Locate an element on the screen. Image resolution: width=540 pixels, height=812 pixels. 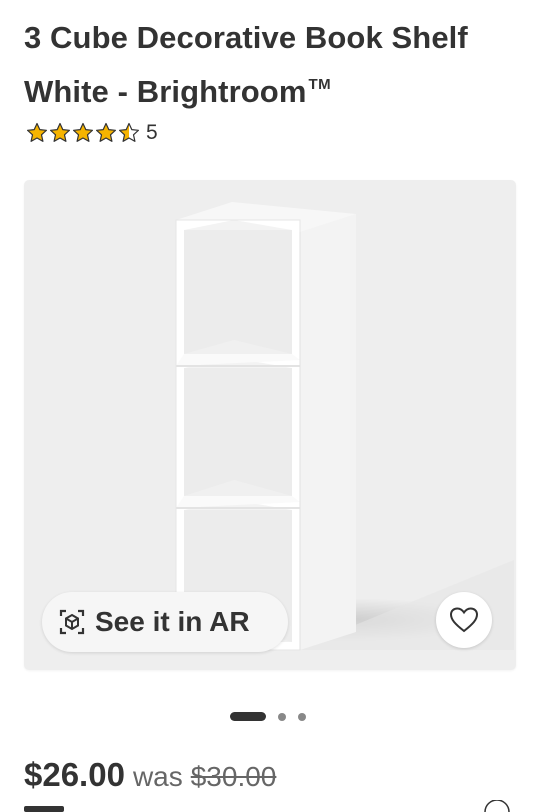
heart-icon is located at coordinates (464, 620).